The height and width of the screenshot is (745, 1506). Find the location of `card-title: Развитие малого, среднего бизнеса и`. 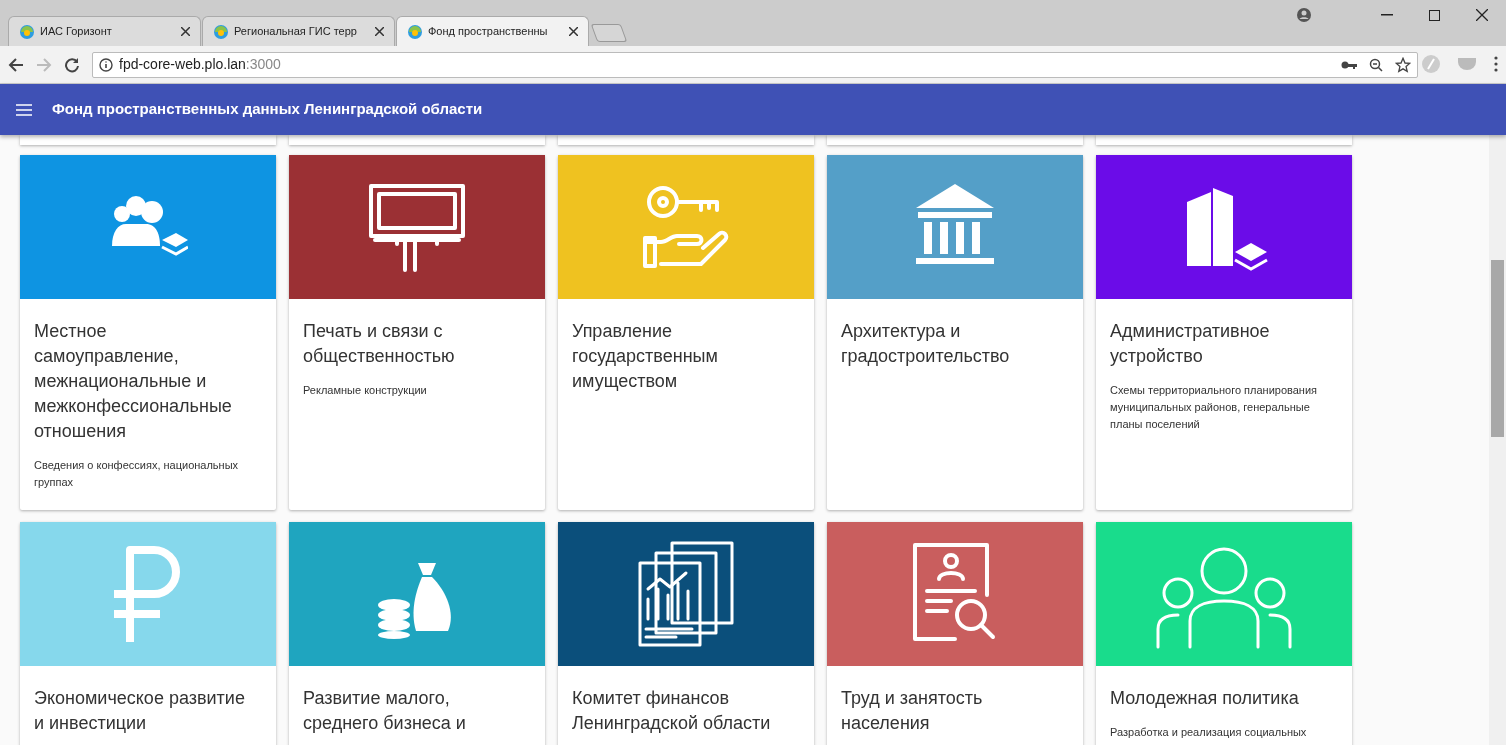

card-title: Развитие малого, среднего бизнеса и is located at coordinates (385, 711).